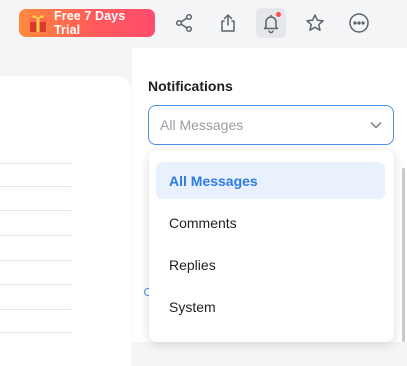  I want to click on message-filter-select: All Messages, so click(271, 125).